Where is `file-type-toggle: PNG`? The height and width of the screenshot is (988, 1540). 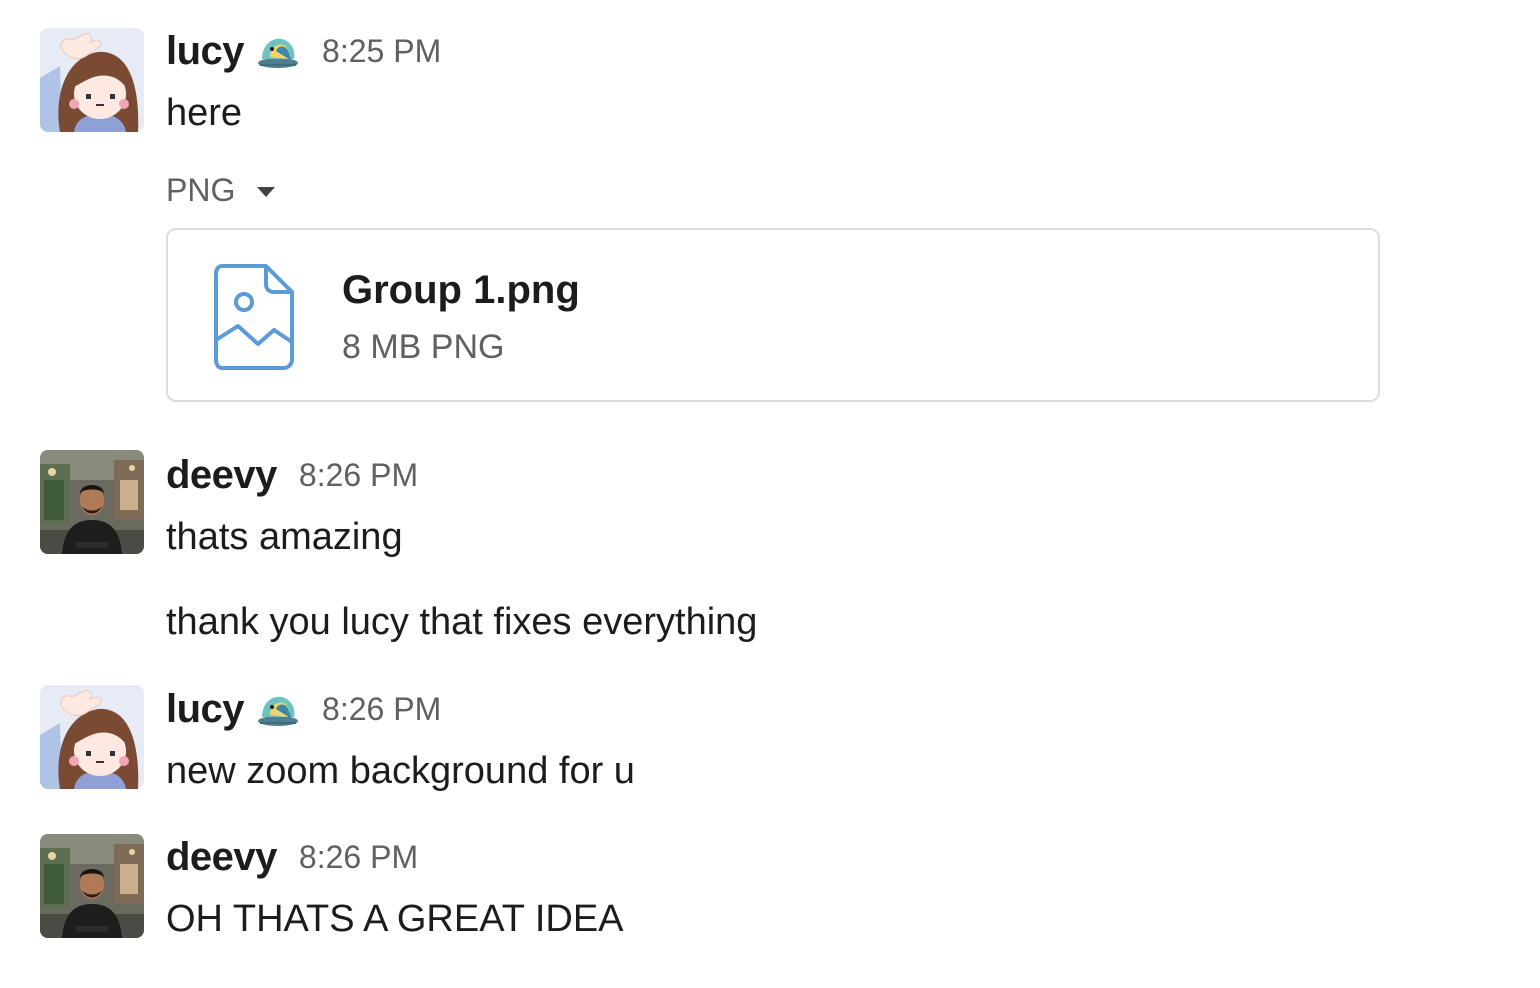 file-type-toggle: PNG is located at coordinates (221, 190).